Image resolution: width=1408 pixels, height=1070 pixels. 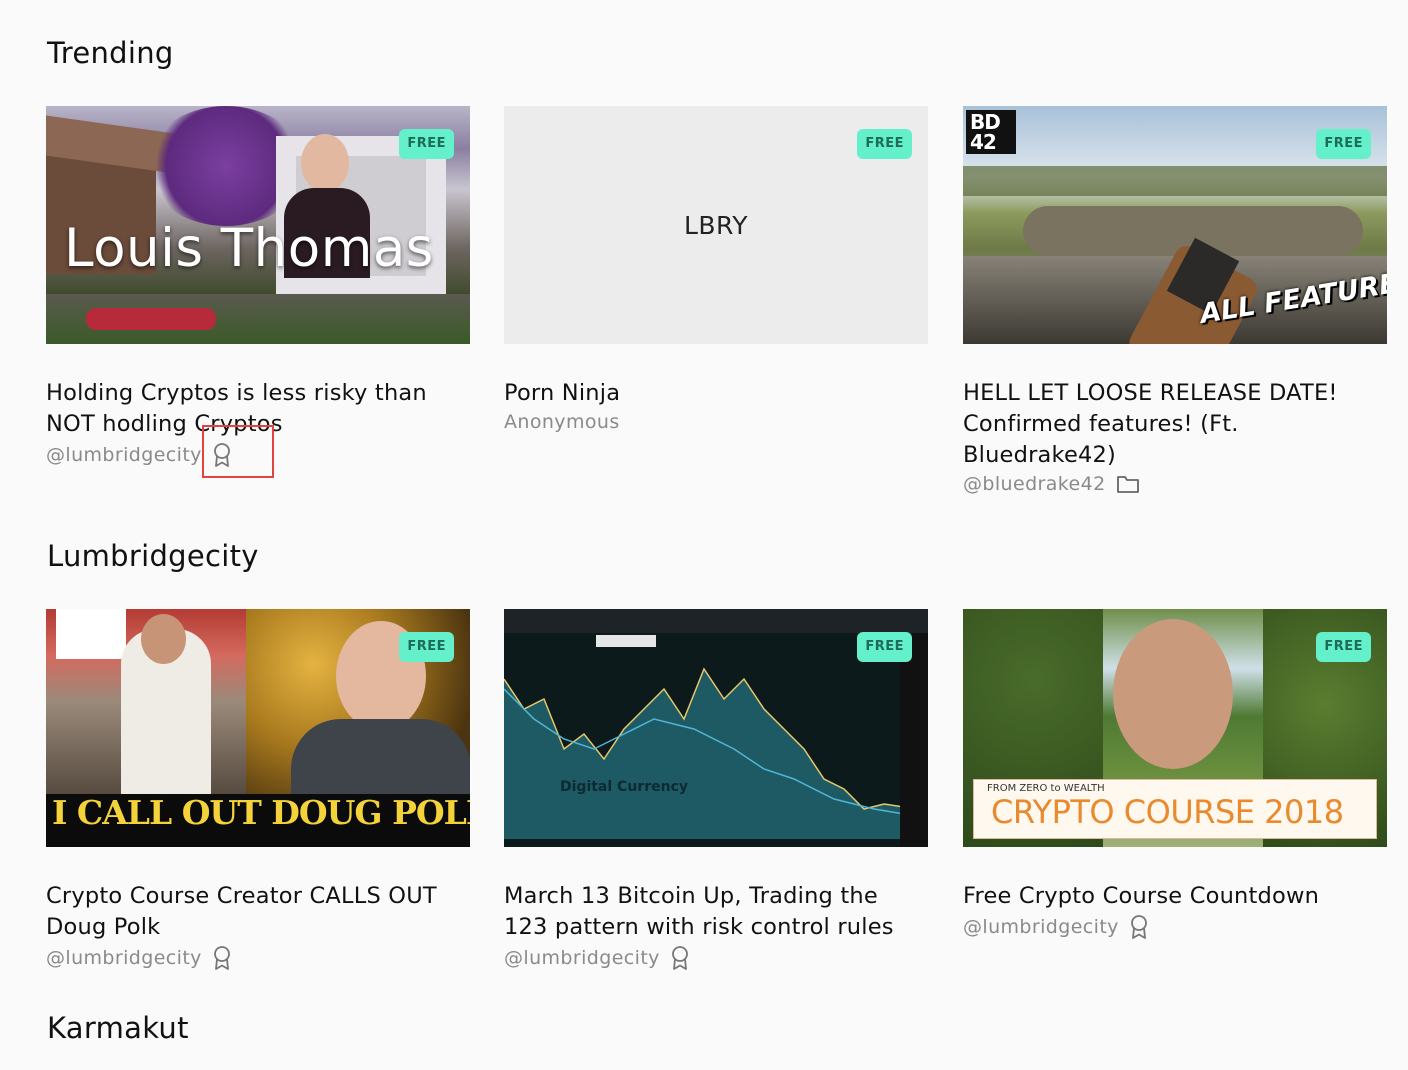 What do you see at coordinates (991, 132) in the screenshot?
I see `thumbnail-logo: BD 42` at bounding box center [991, 132].